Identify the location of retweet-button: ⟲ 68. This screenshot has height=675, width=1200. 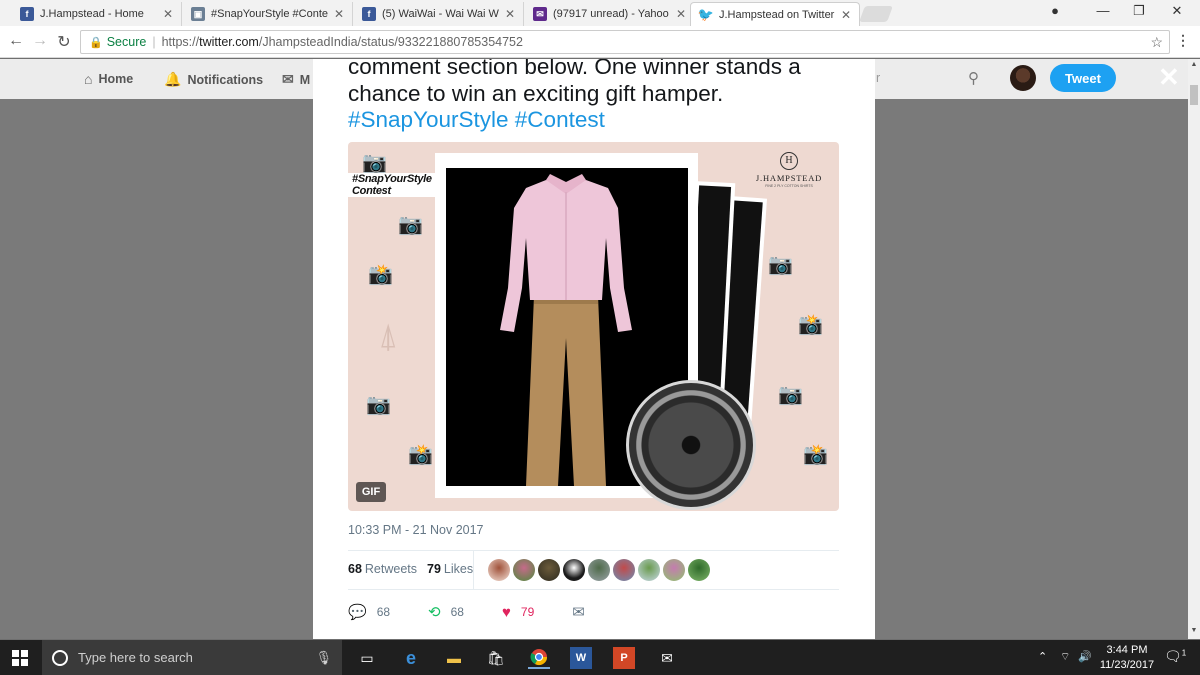
(446, 612).